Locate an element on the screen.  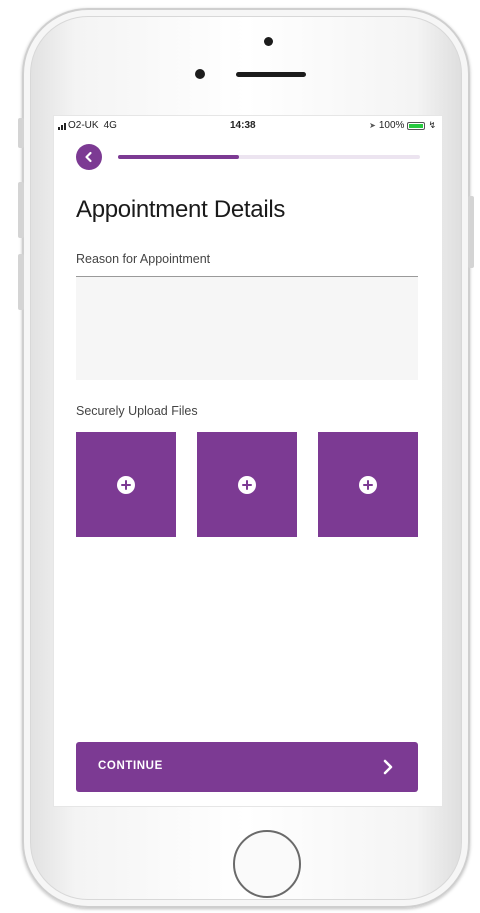
status-left: O2-UK 4G is located at coordinates (87, 125).